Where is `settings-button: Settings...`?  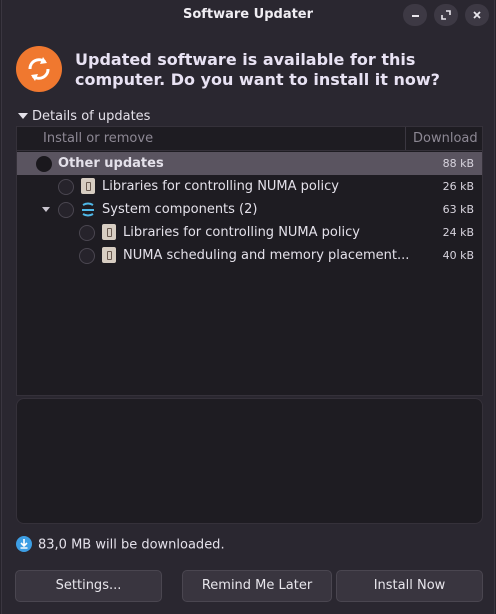 settings-button: Settings... is located at coordinates (88, 586).